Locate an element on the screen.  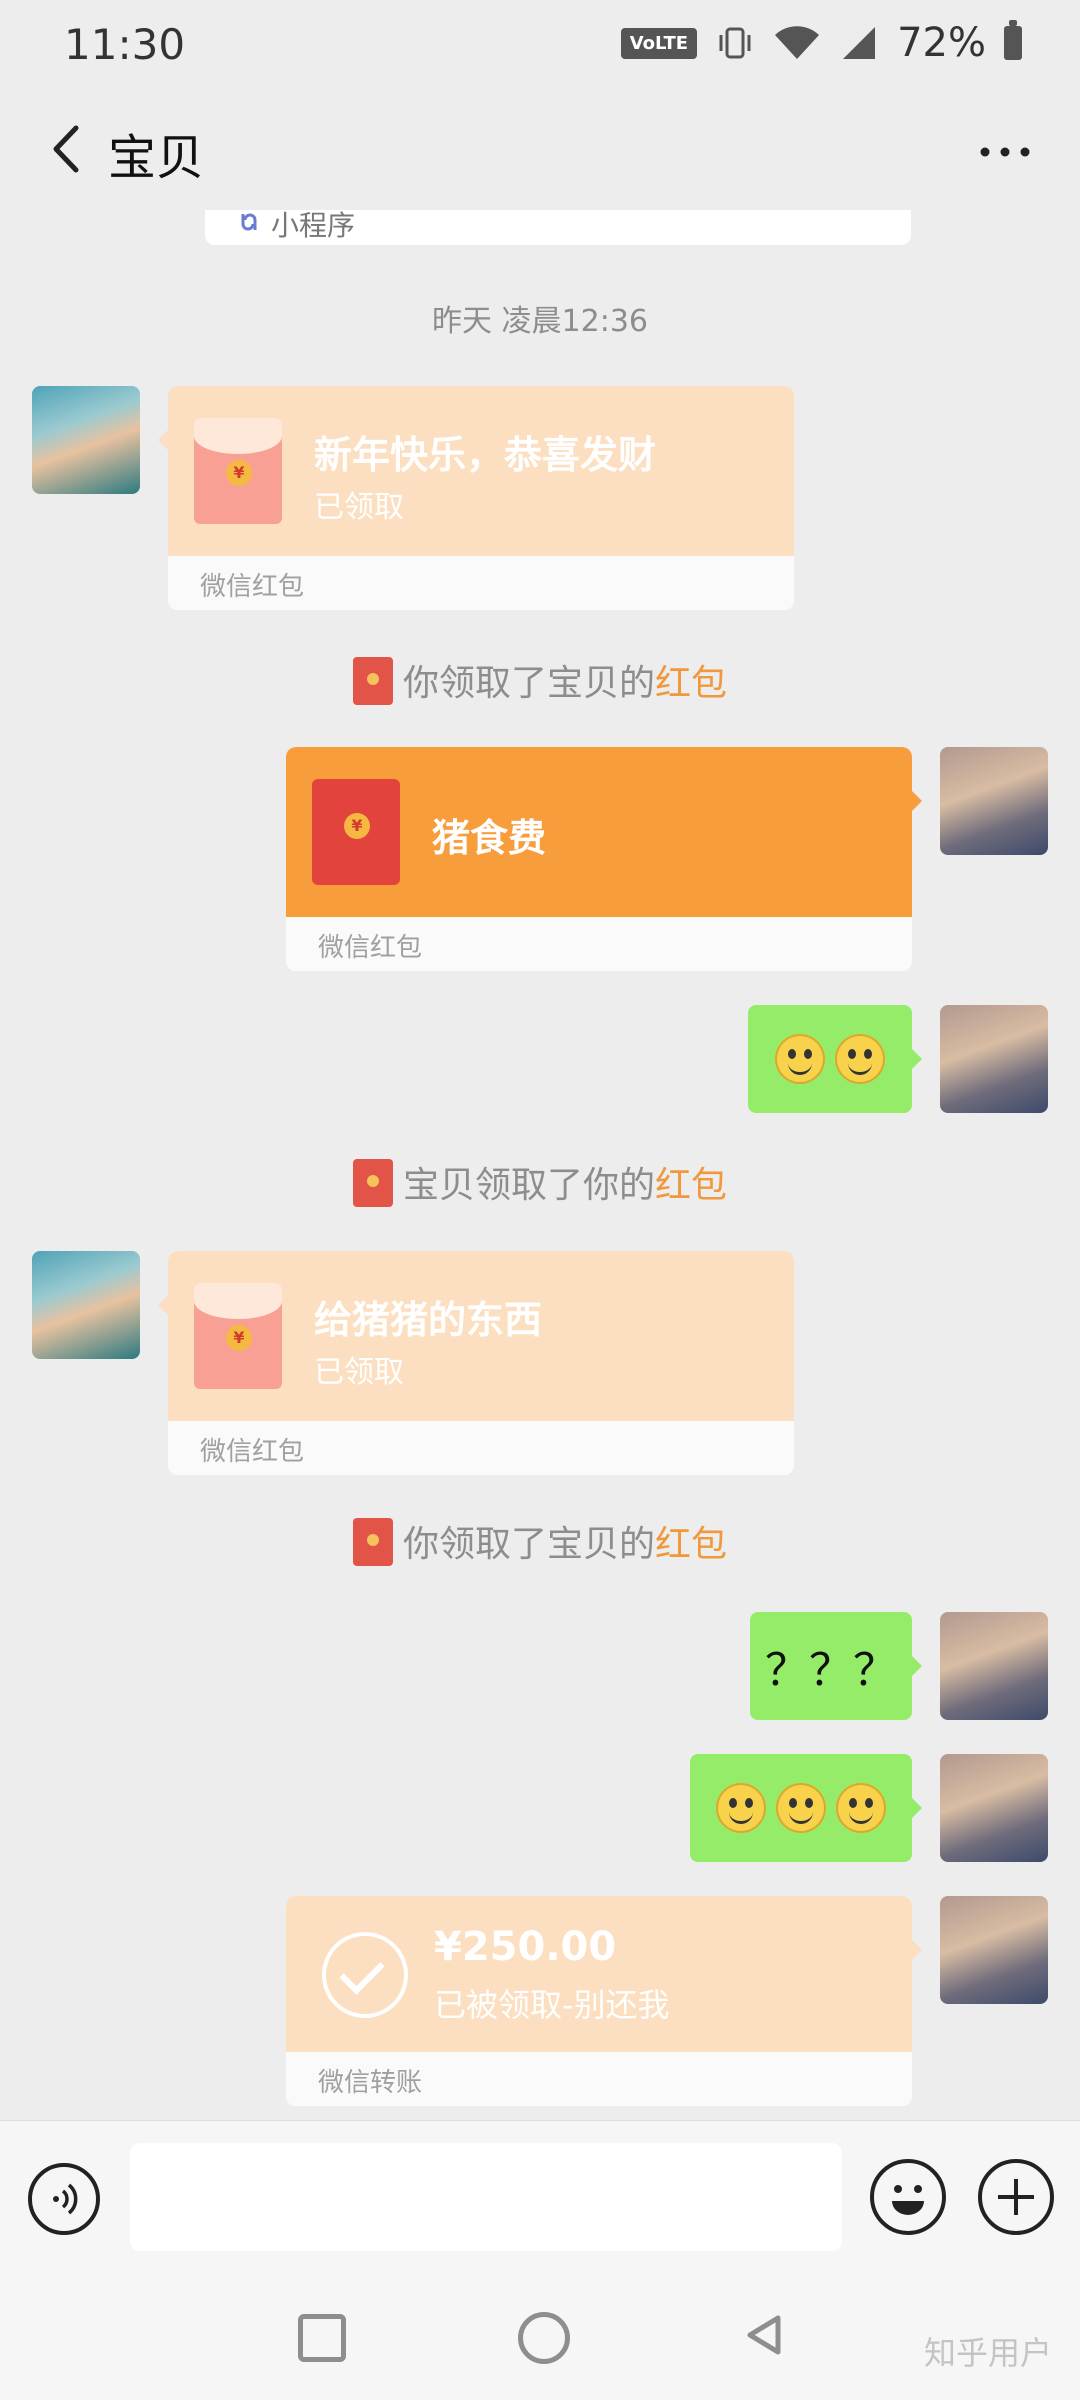
transfer-amount: ¥250.00 is located at coordinates (525, 1947).